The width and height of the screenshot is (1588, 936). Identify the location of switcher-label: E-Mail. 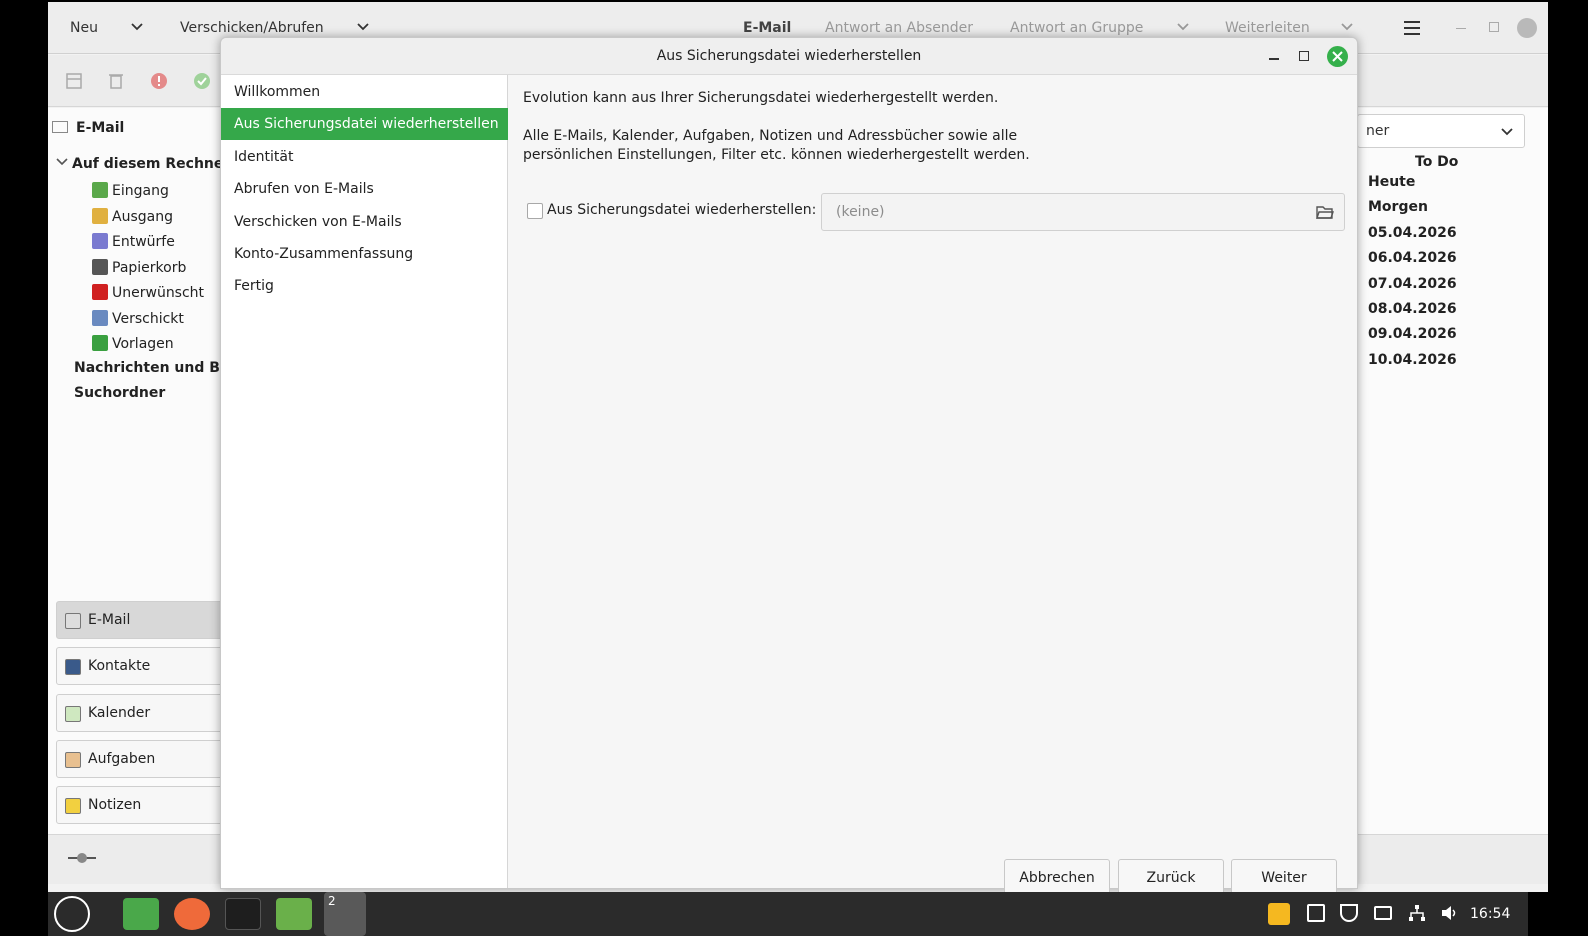
(109, 620).